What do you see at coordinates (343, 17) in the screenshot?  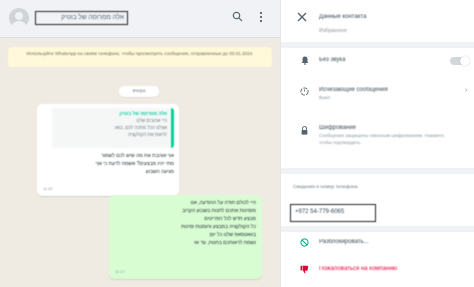 I see `contact-info-title: Данные контакта` at bounding box center [343, 17].